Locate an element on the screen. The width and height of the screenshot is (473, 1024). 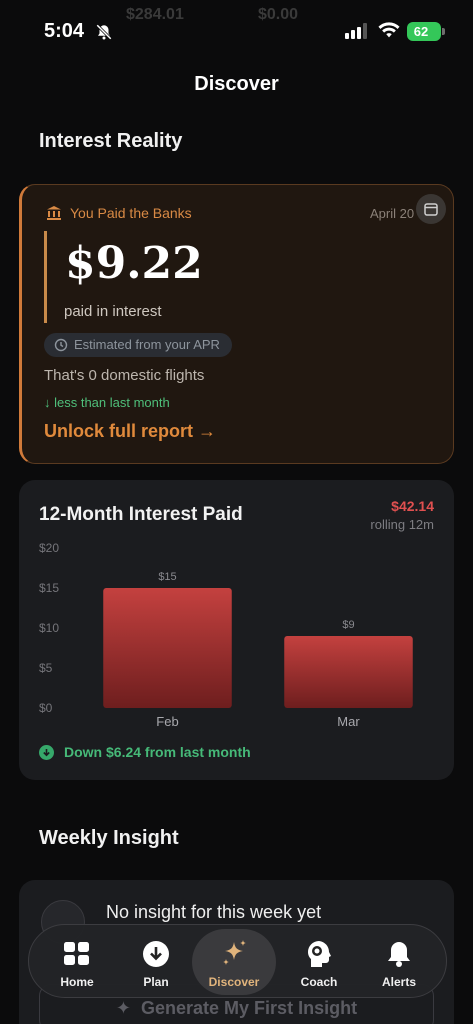
tab-coach: Coach is located at coordinates (319, 962).